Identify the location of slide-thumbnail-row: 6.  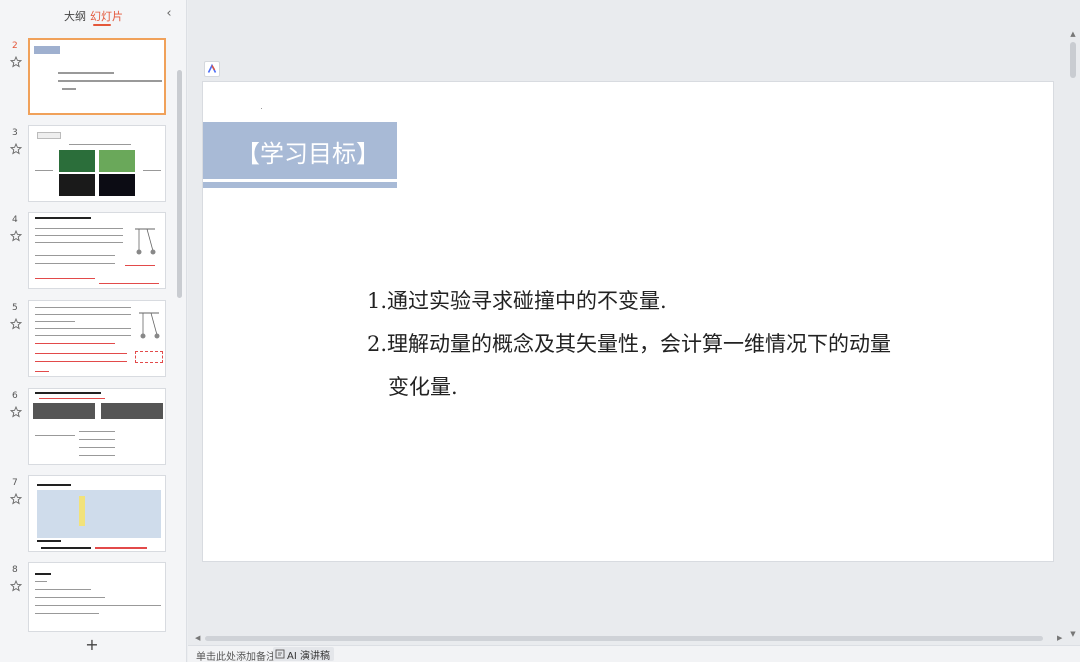
(90, 427).